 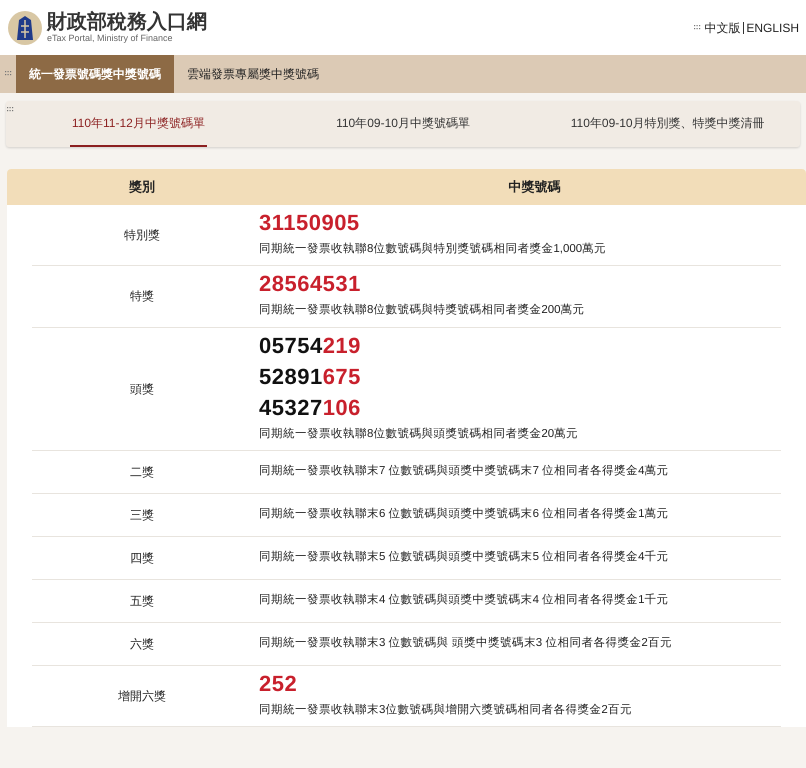 What do you see at coordinates (464, 514) in the screenshot?
I see `prize-description: 同期統一發票收執聯末6 位數號碼與頭獎中獎號碼末6 位相同者各得獎金1萬元` at bounding box center [464, 514].